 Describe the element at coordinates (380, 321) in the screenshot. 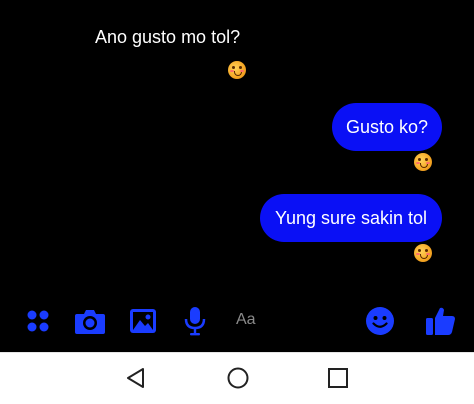

I see `emoji-icon` at that location.